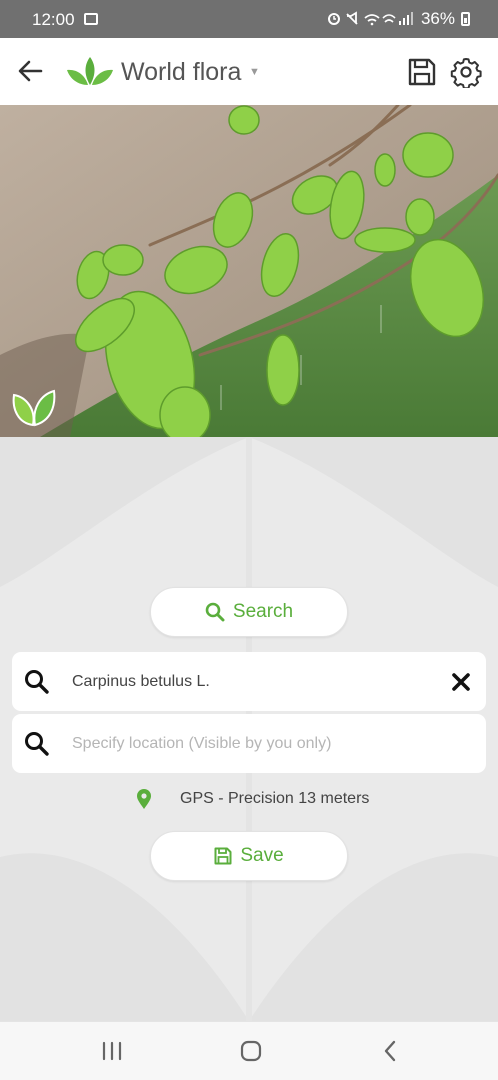  I want to click on floppy-disk-icon, so click(223, 856).